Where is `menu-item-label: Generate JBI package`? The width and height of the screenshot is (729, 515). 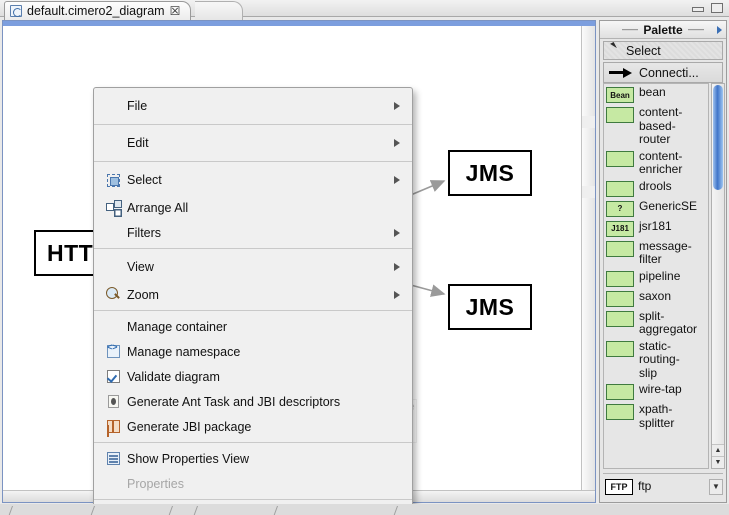 menu-item-label: Generate JBI package is located at coordinates (189, 426).